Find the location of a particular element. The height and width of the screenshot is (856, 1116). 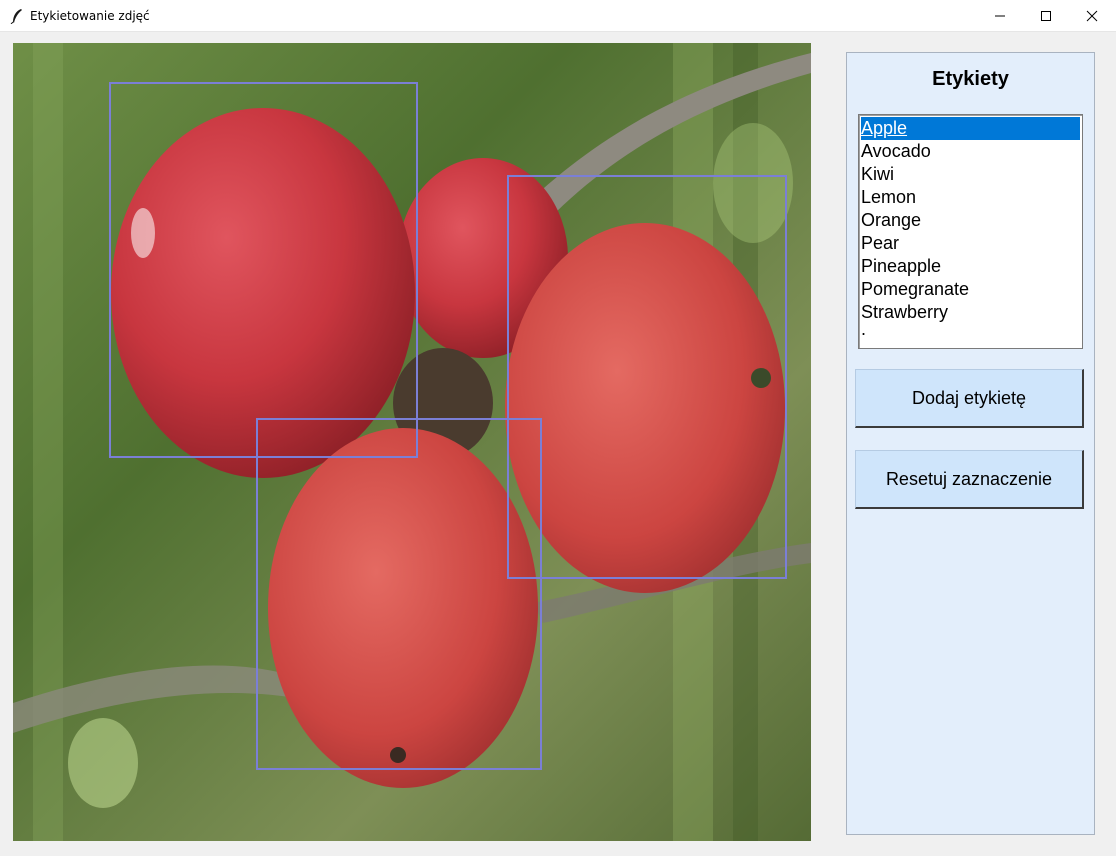

list-item: Pineapple is located at coordinates (970, 266).